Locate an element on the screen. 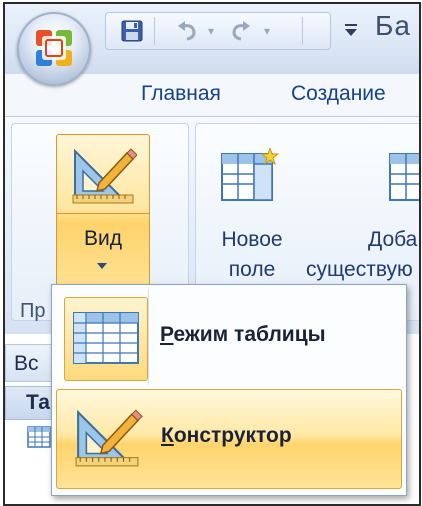 This screenshot has width=422, height=506. office-button is located at coordinates (54, 49).